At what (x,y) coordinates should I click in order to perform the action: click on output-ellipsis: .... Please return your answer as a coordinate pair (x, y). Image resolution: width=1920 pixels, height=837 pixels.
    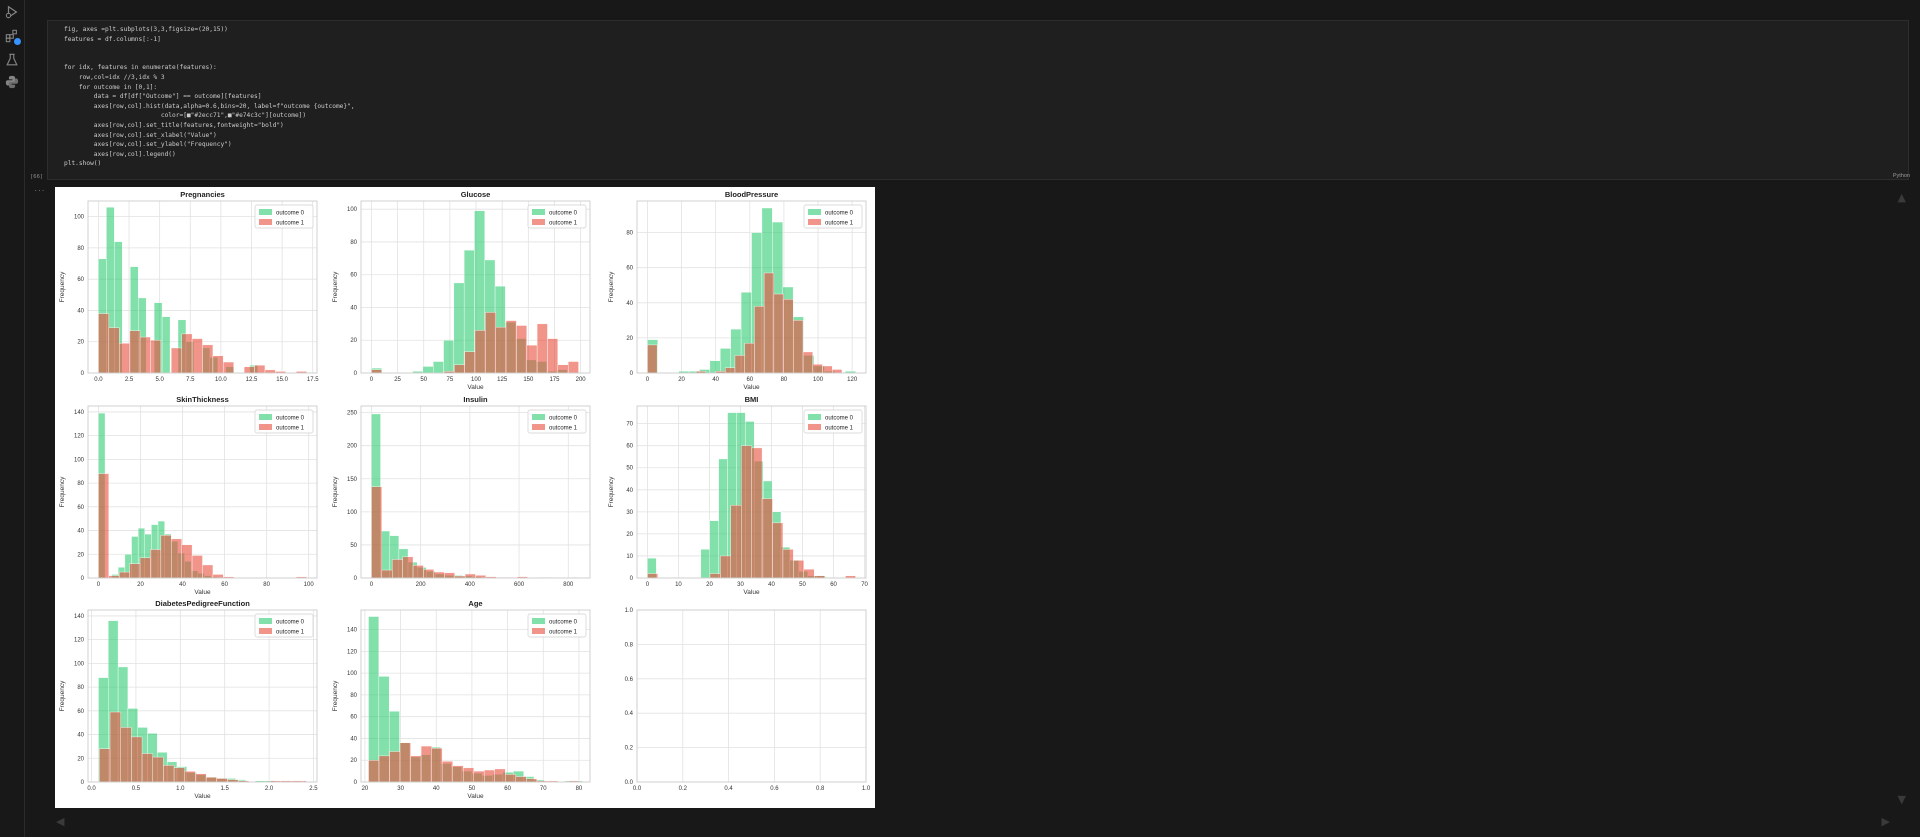
    Looking at the image, I should click on (39, 189).